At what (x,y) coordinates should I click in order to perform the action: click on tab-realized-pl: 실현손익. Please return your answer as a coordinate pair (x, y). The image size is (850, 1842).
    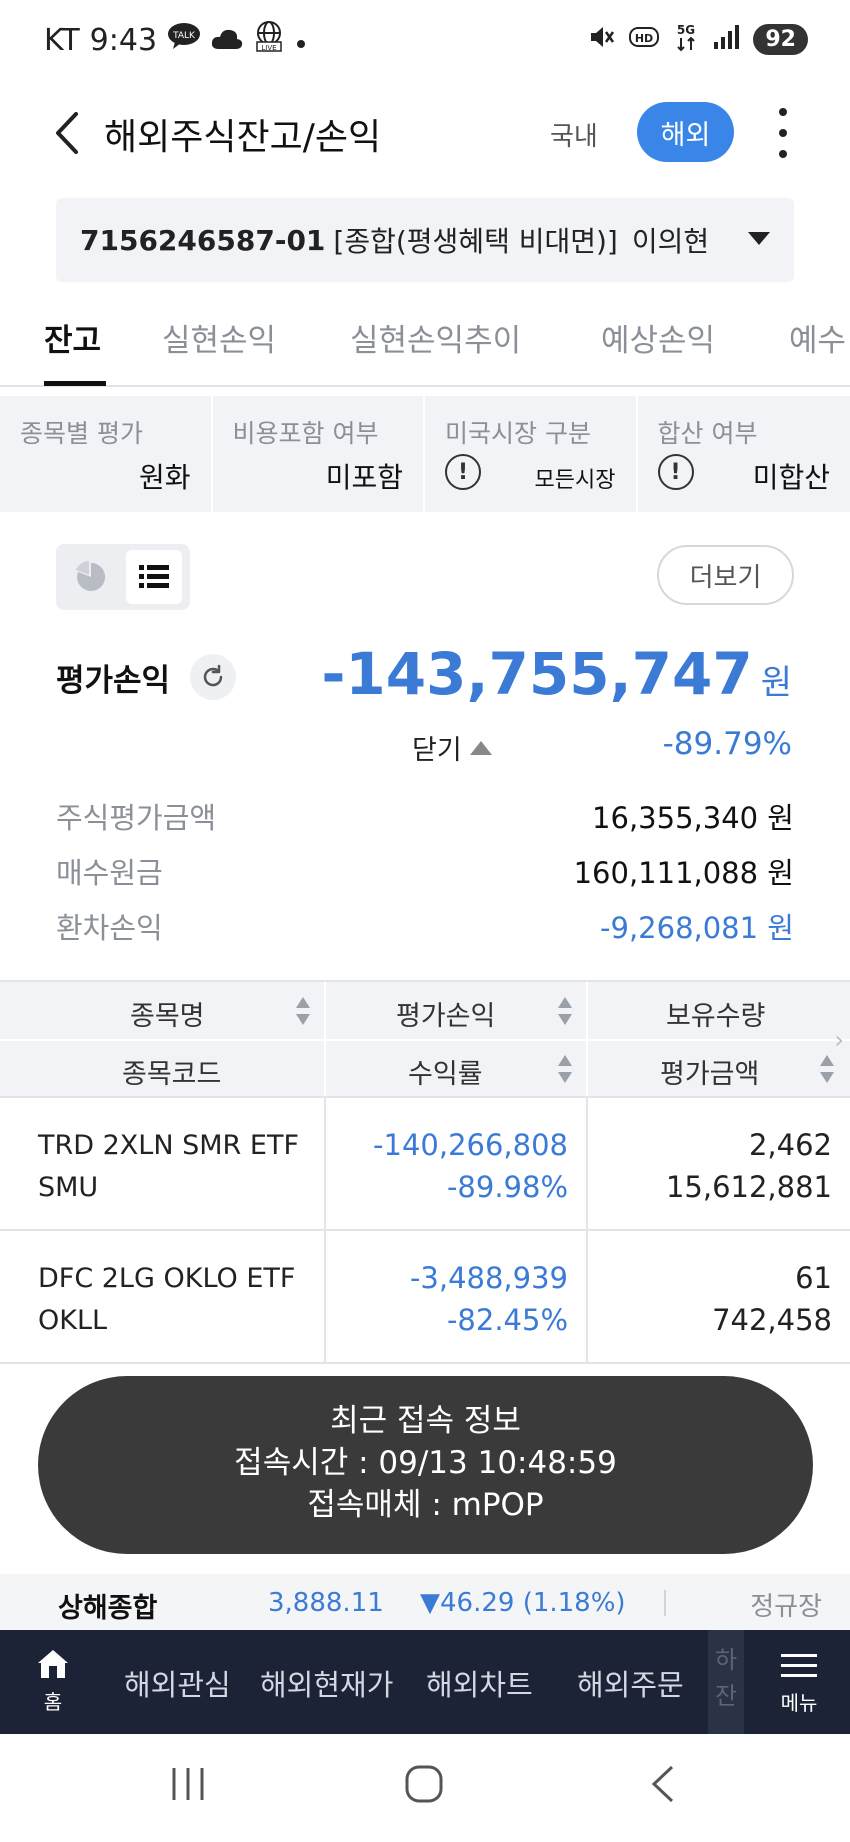
    Looking at the image, I should click on (219, 337).